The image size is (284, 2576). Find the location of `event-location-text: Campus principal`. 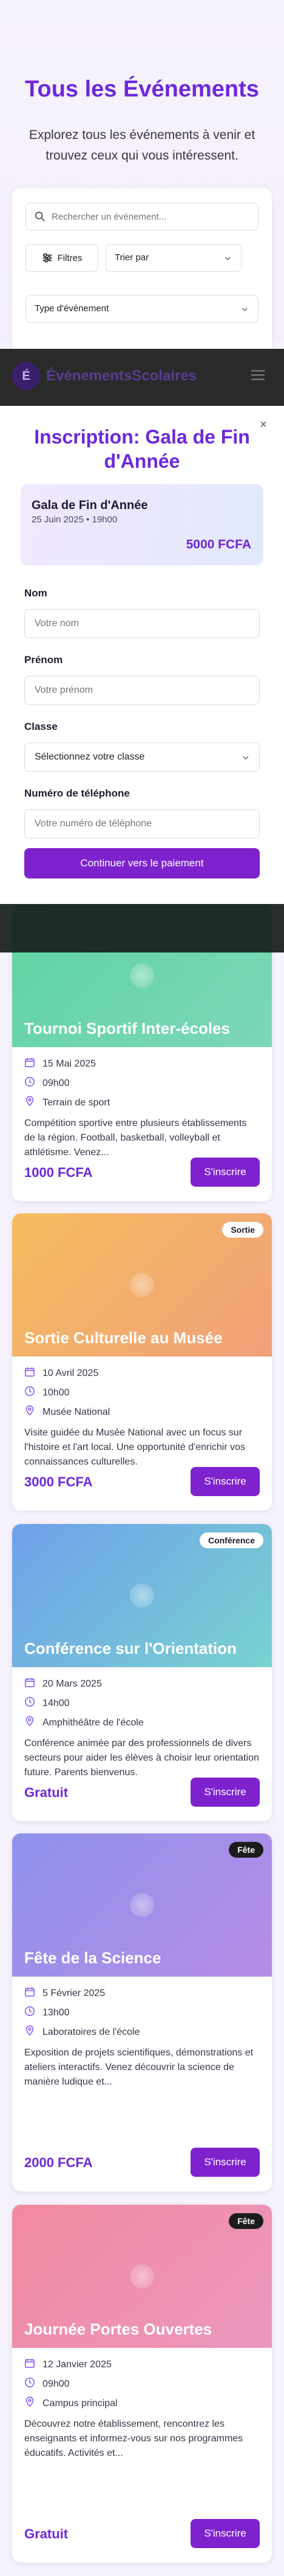

event-location-text: Campus principal is located at coordinates (80, 2403).